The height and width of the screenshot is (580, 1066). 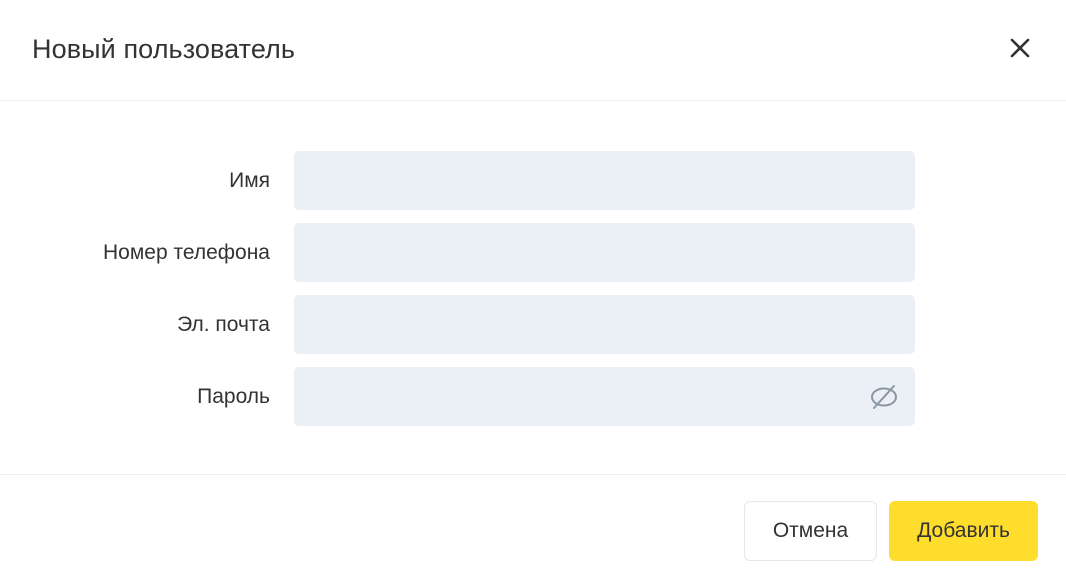 I want to click on name-label: Имя, so click(x=249, y=180).